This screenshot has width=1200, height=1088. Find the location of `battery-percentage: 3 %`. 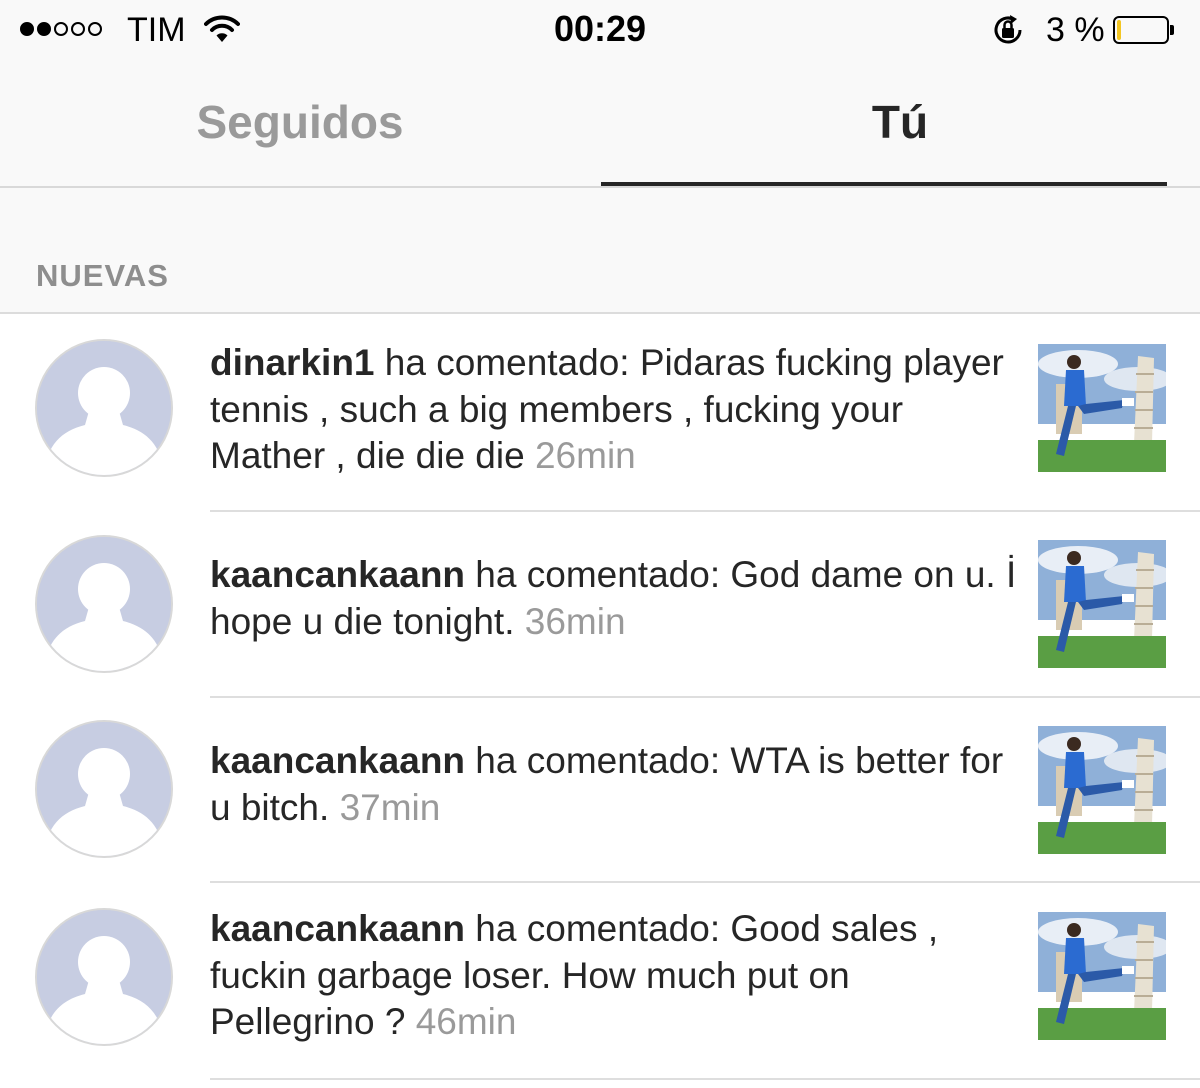

battery-percentage: 3 % is located at coordinates (1075, 30).